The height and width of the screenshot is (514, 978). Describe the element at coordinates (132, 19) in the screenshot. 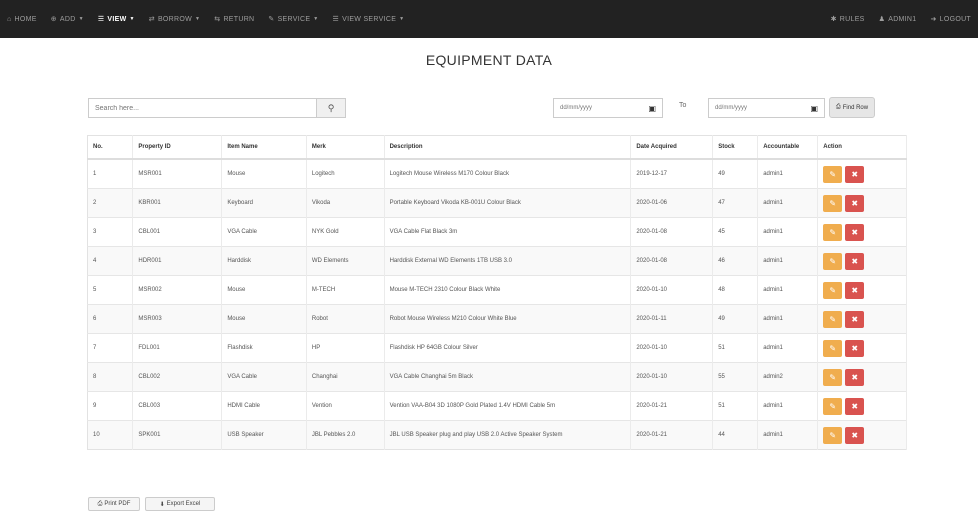

I see `caret-down-icon: ▼` at that location.